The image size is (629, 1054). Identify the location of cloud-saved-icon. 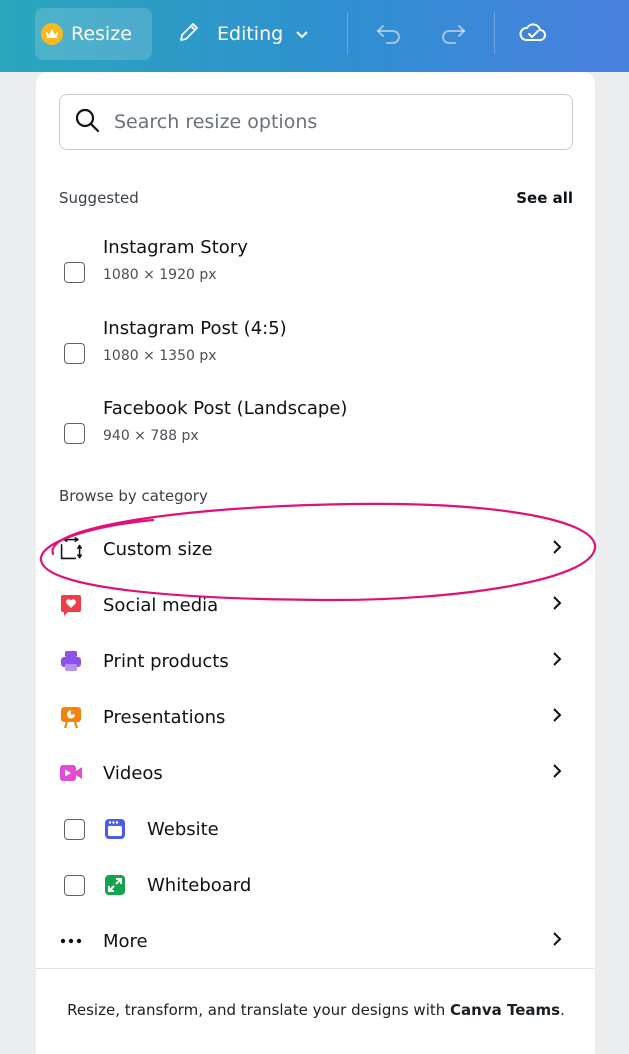
(533, 35).